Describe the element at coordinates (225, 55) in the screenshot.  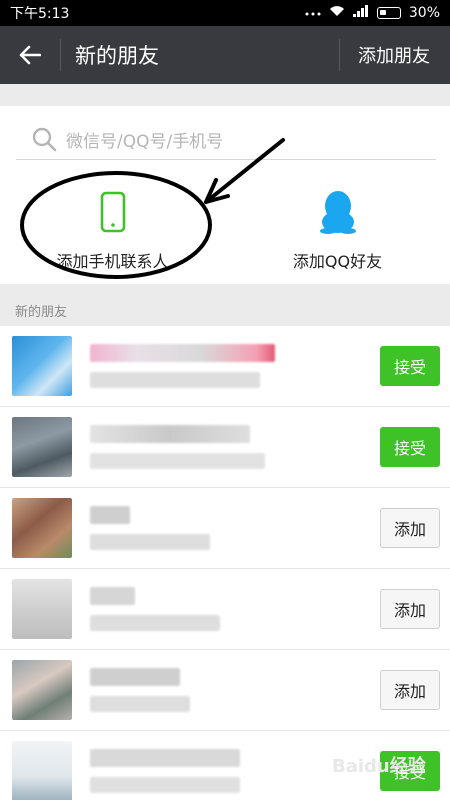
I see `title-bar: 新的朋友 添加朋友` at that location.